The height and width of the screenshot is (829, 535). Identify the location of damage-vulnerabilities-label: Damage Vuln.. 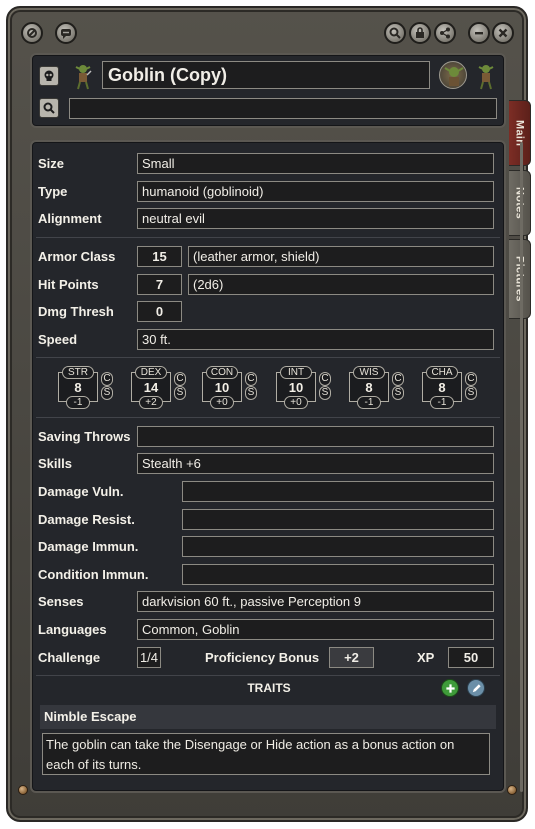
(81, 491).